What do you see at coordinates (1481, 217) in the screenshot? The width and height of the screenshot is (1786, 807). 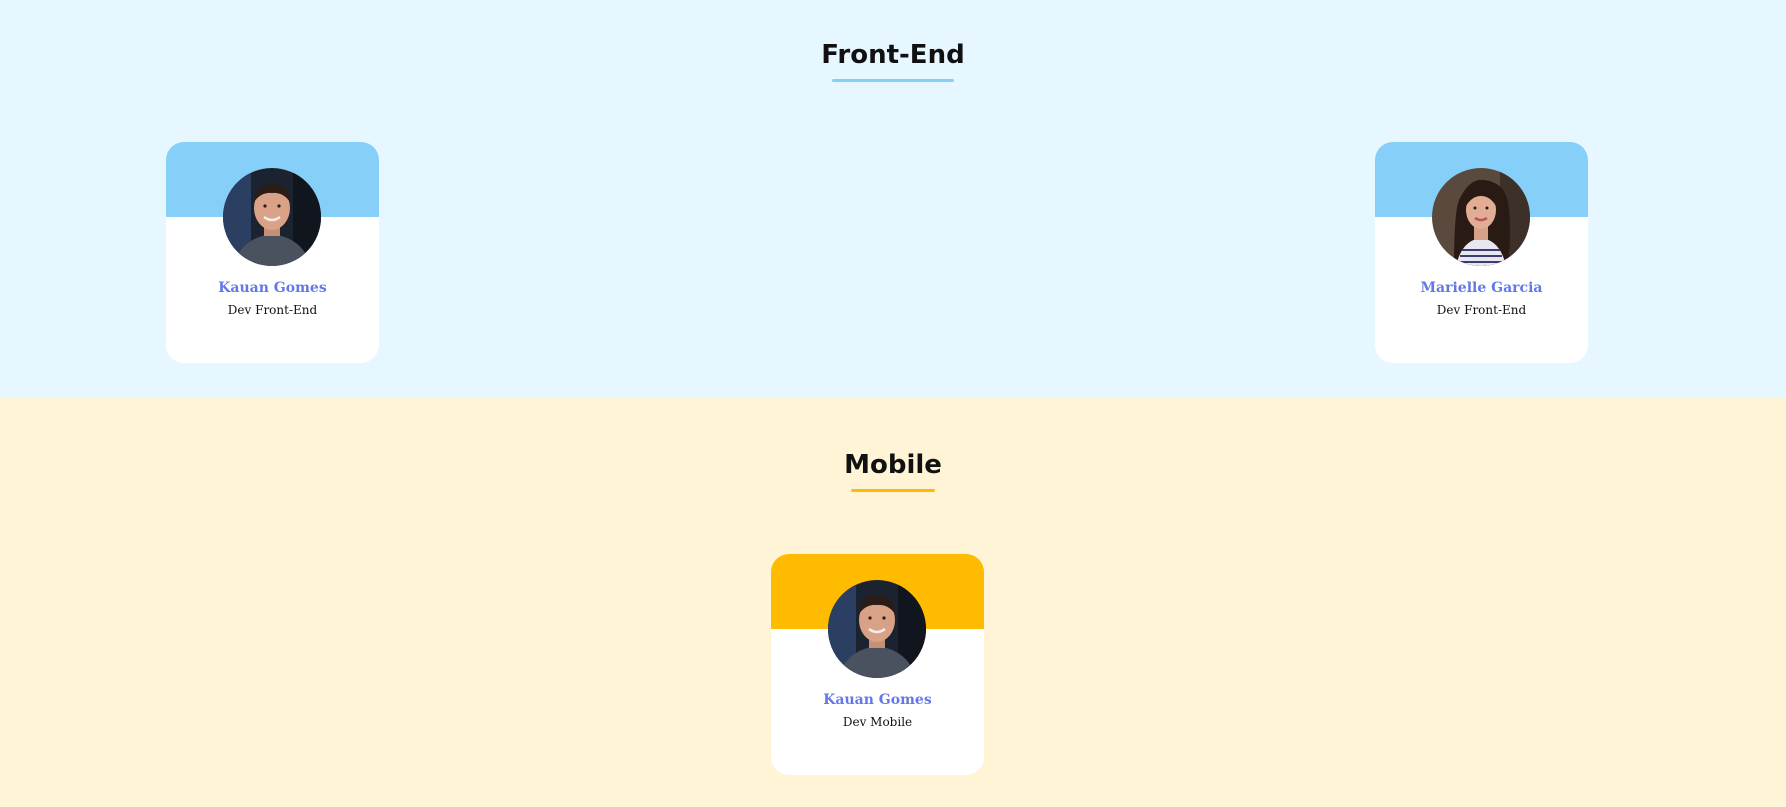 I see `female-portrait-icon` at bounding box center [1481, 217].